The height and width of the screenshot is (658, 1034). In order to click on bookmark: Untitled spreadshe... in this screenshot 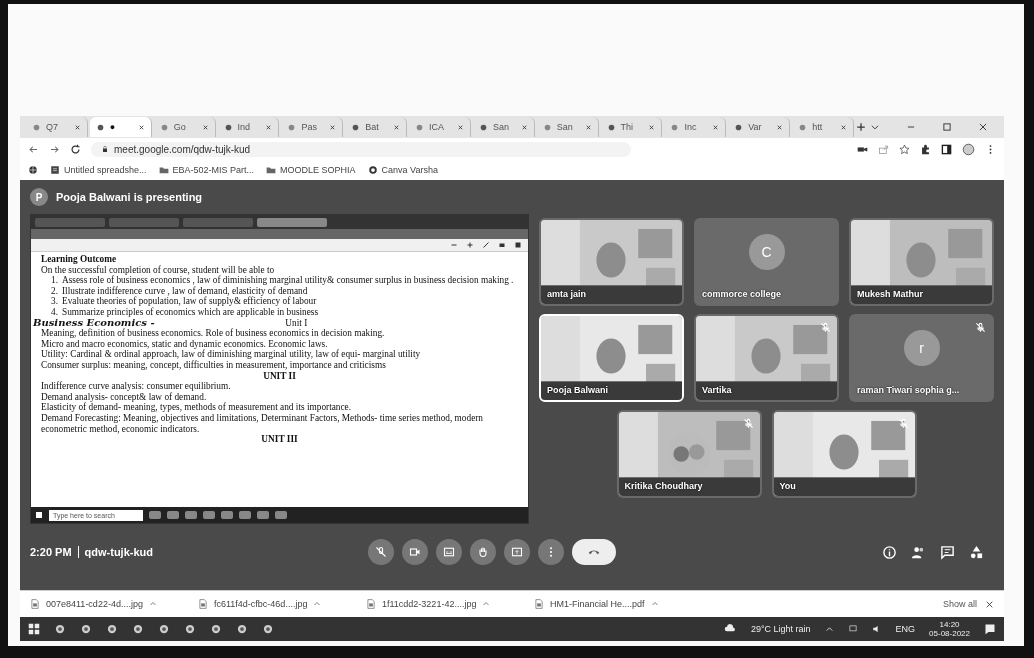, I will do `click(98, 170)`.